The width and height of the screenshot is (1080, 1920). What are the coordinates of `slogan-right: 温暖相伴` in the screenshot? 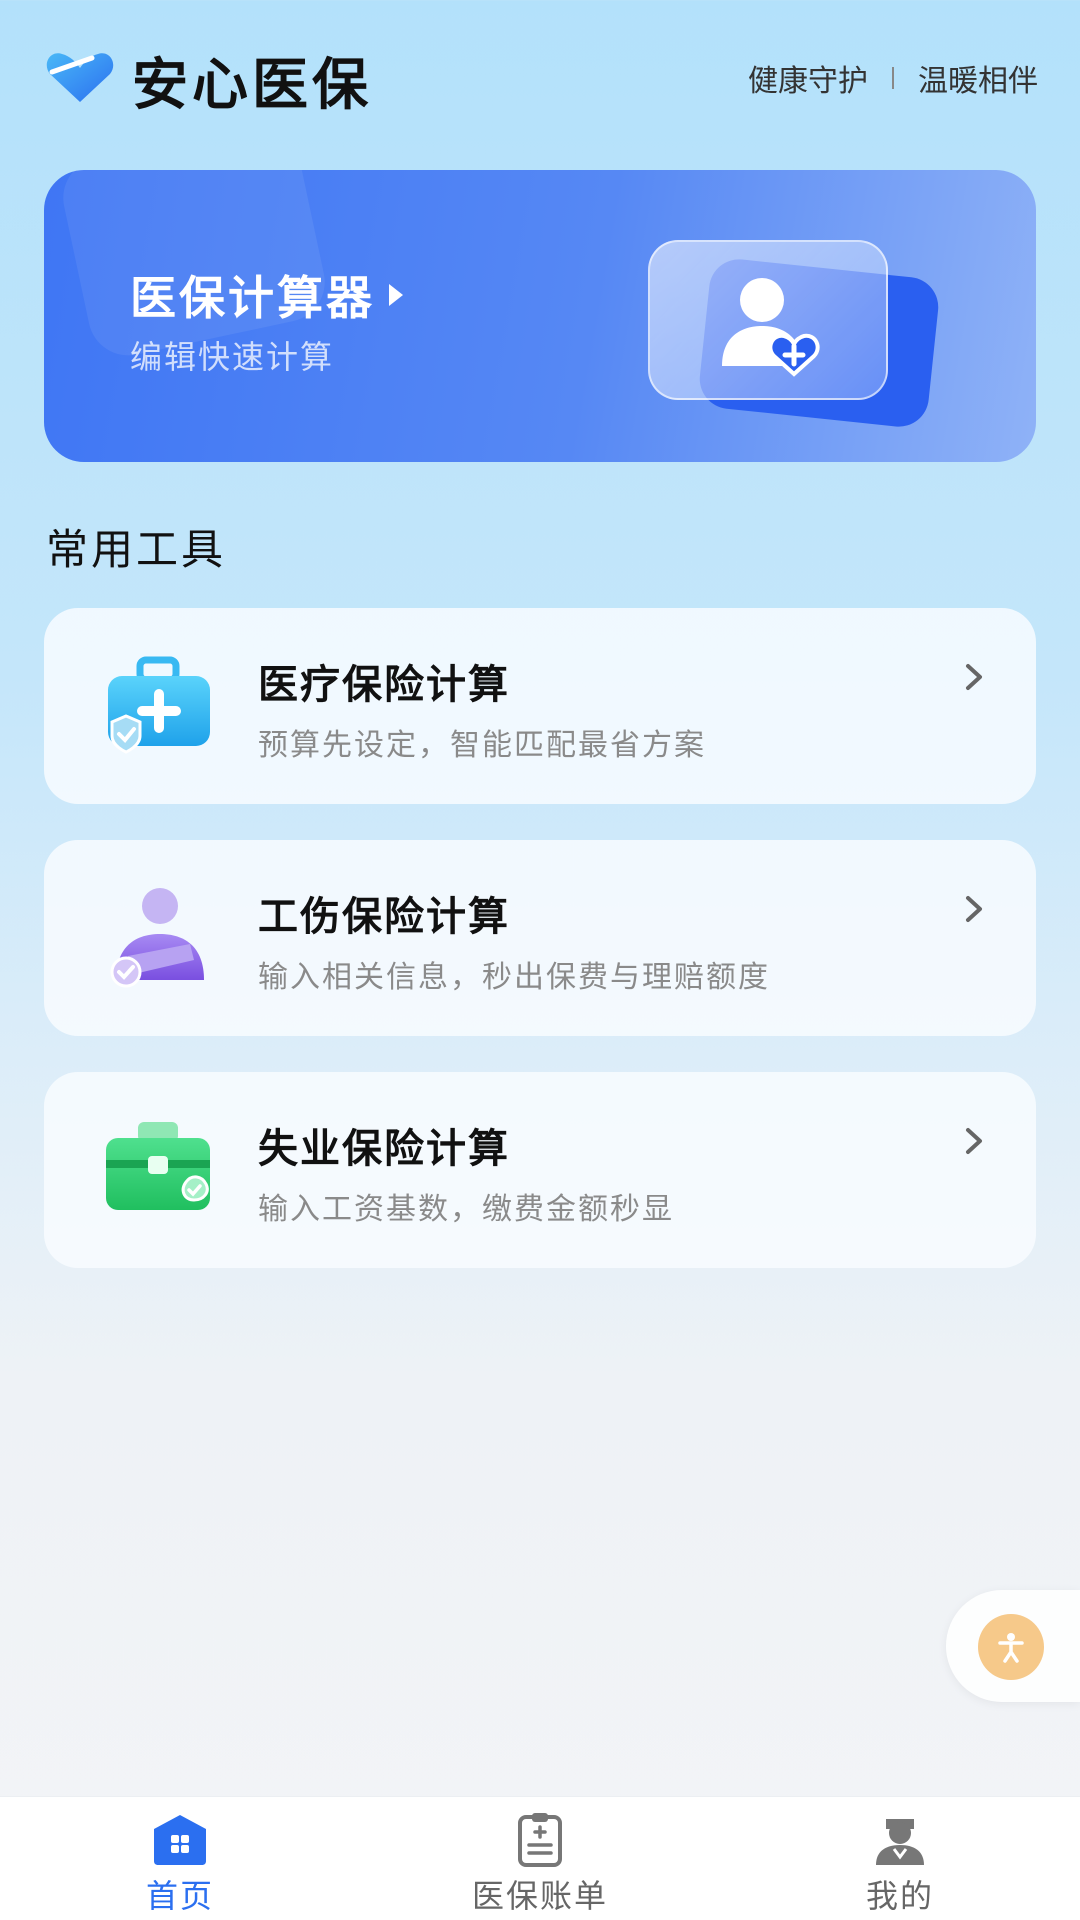 It's located at (978, 81).